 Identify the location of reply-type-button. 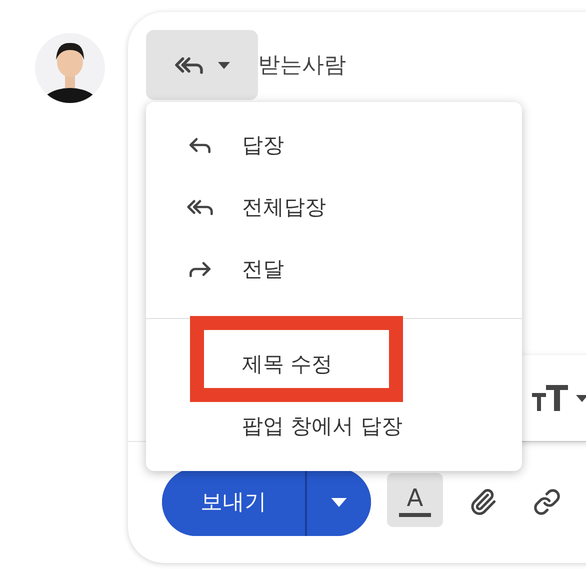
(202, 65).